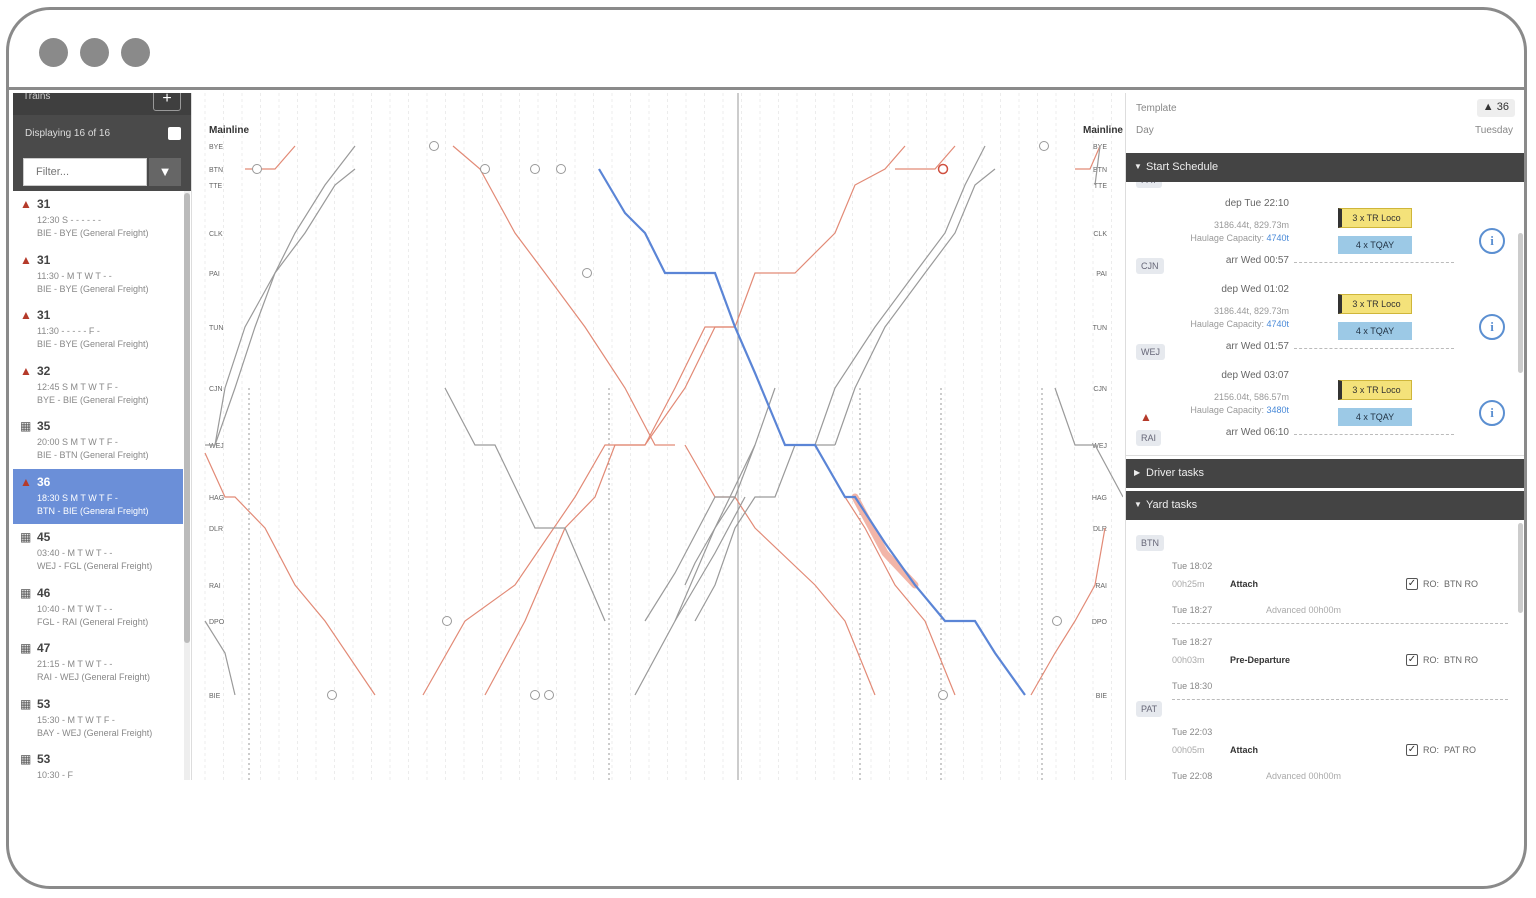  I want to click on ro-link: PAT RO, so click(1460, 750).